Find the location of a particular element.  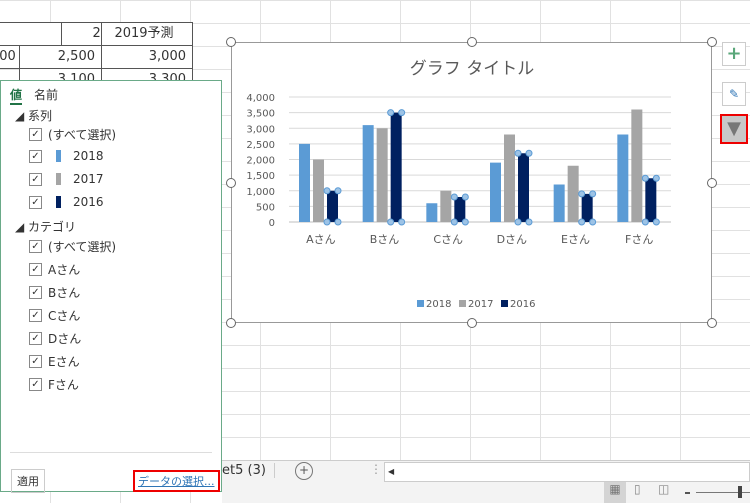

header-cell: 2019予測 is located at coordinates (147, 34).